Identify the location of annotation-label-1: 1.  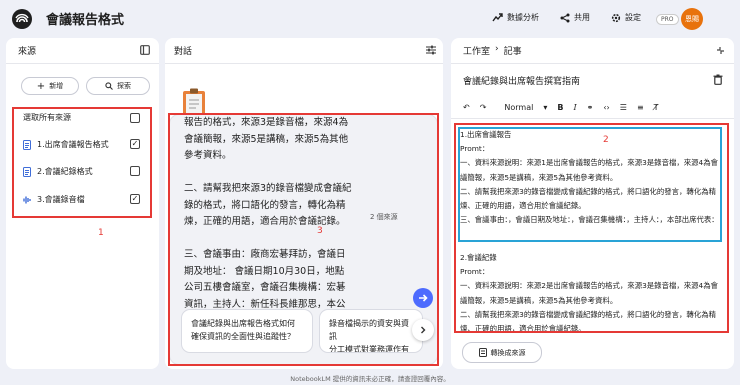
(101, 233).